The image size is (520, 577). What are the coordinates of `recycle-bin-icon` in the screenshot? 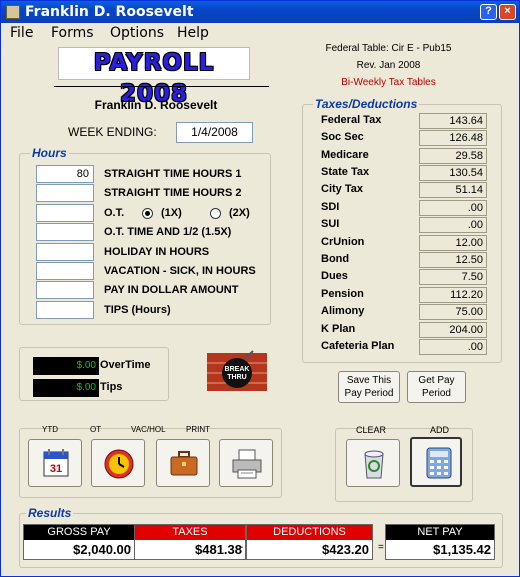 It's located at (374, 464).